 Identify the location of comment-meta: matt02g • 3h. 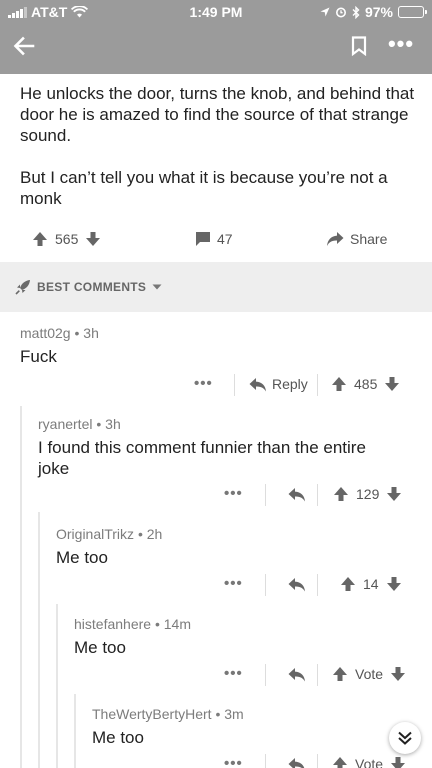
(59, 333).